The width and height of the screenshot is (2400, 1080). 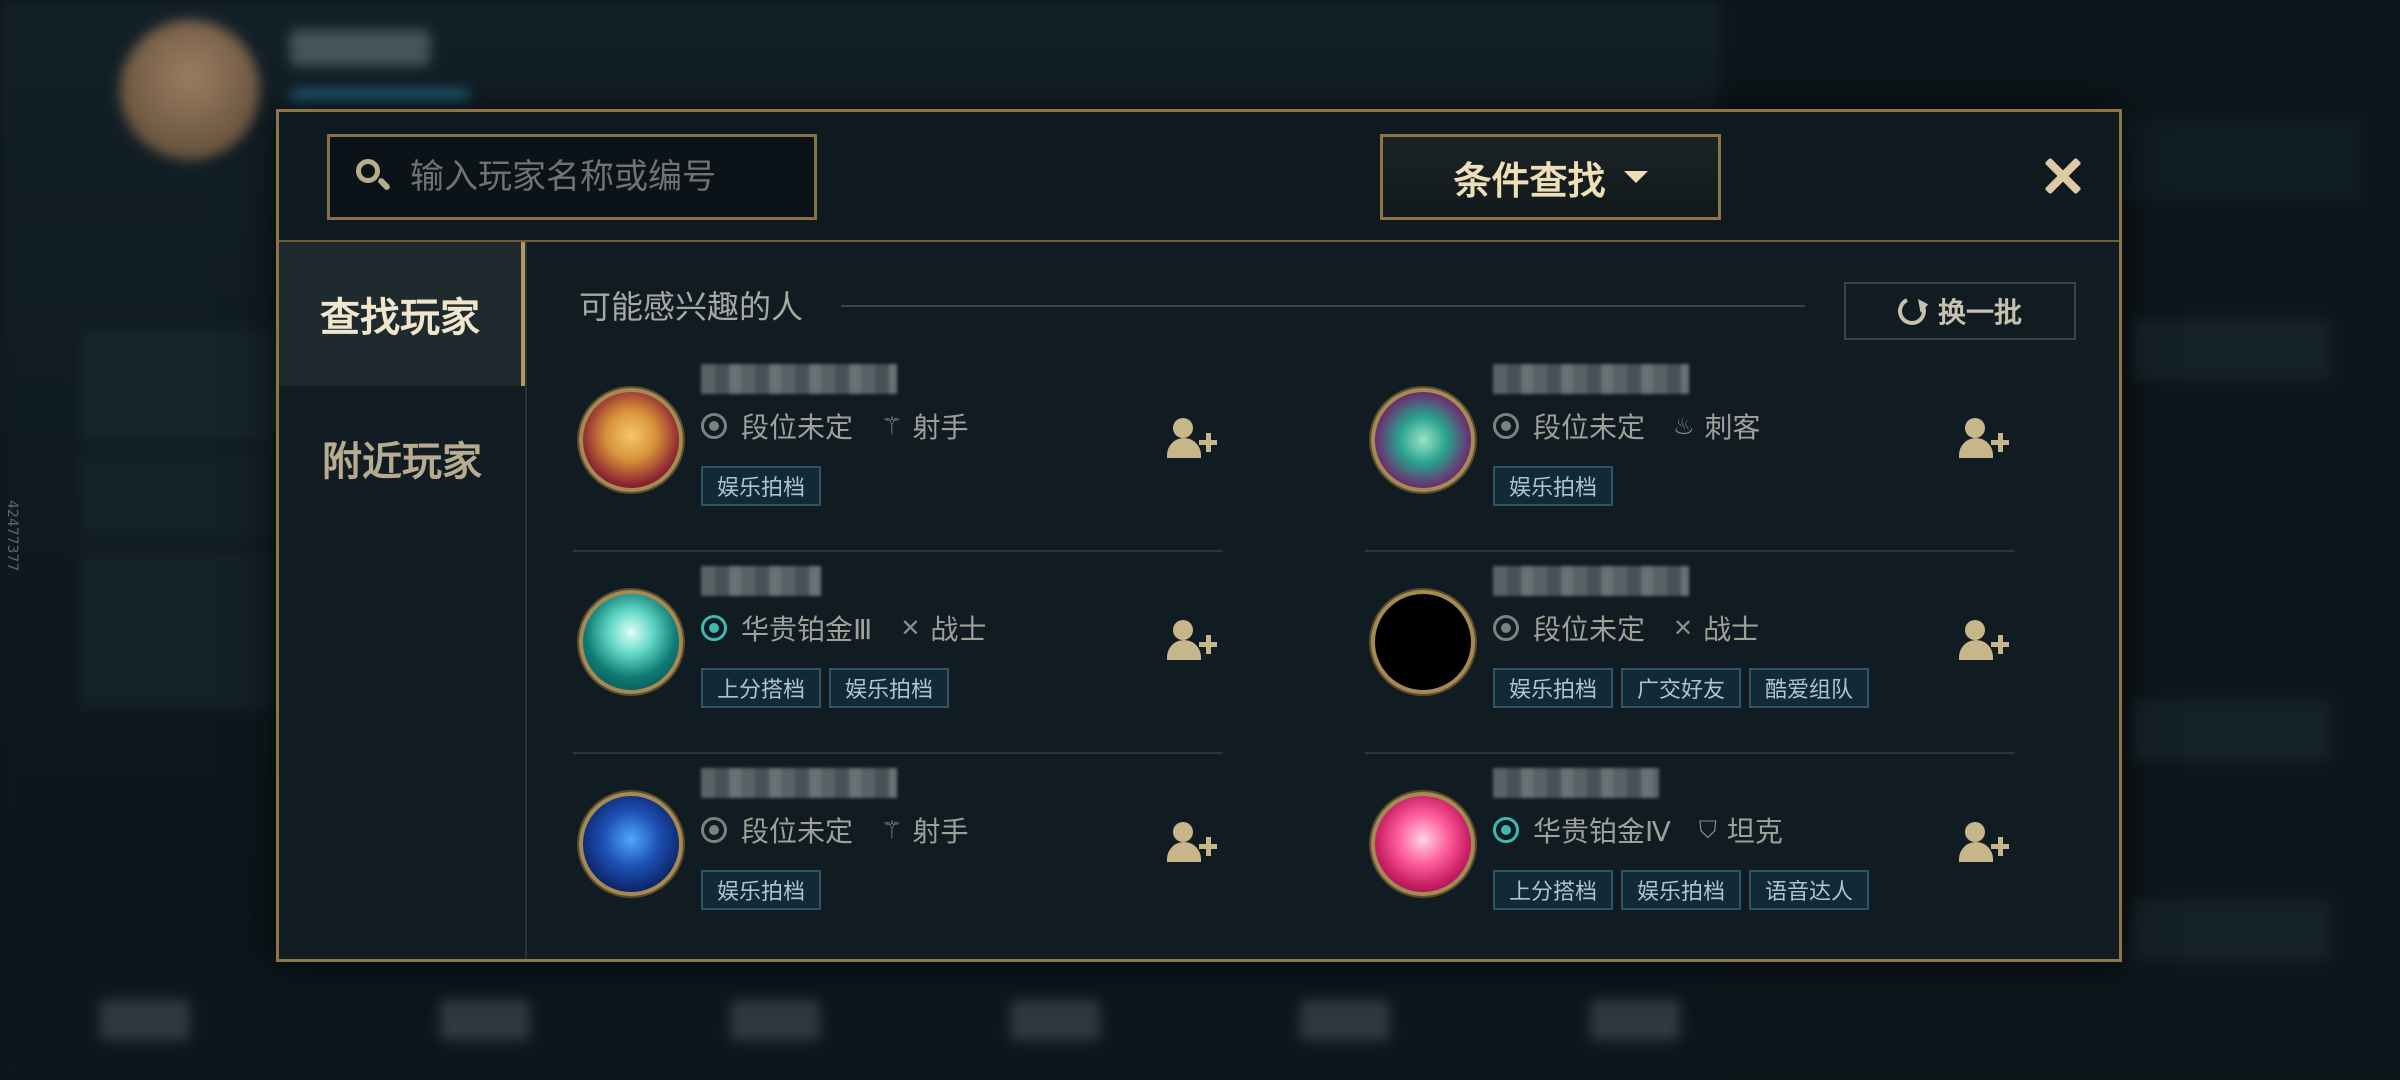 I want to click on player-meta: 段位未定 ♨ 刺客, so click(x=1627, y=426).